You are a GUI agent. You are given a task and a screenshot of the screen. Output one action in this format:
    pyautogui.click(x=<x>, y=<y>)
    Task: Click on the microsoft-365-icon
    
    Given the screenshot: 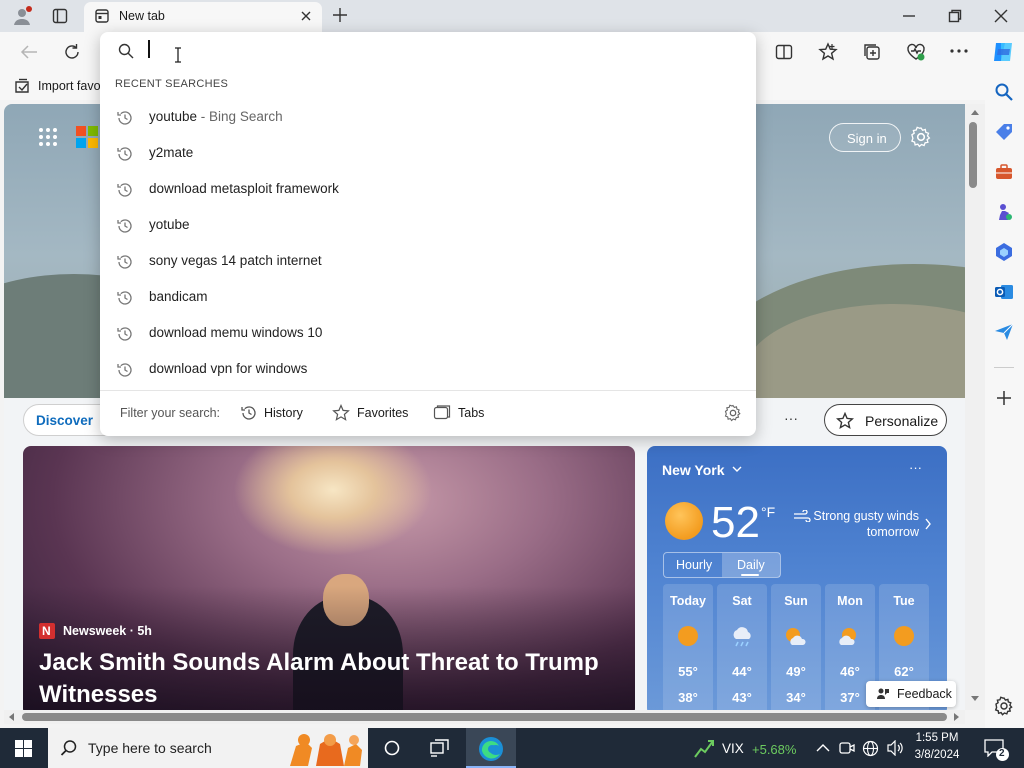 What is the action you would take?
    pyautogui.click(x=1004, y=252)
    